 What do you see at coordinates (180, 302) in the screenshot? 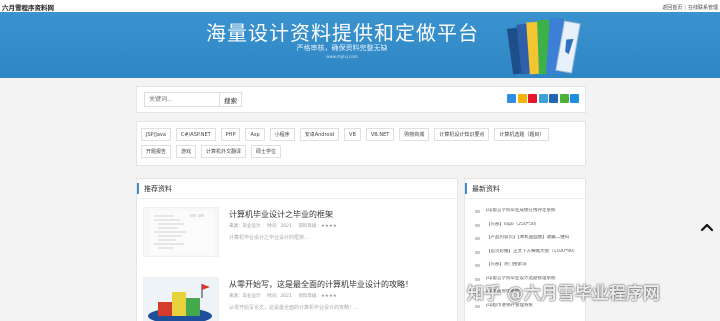
I see `podium-chart-image` at bounding box center [180, 302].